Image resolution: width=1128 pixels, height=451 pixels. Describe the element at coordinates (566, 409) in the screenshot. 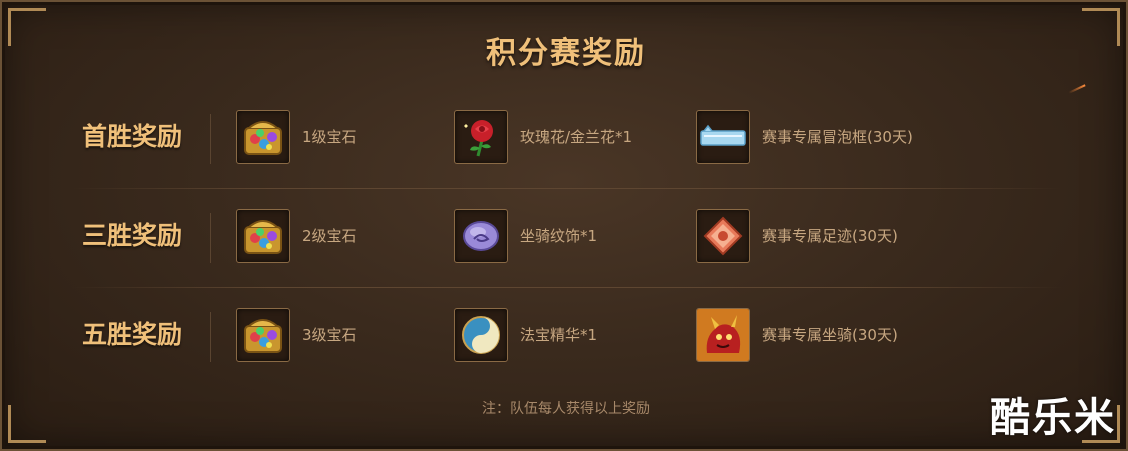

I see `reward-note: 注：队伍每人获得以上奖励` at that location.